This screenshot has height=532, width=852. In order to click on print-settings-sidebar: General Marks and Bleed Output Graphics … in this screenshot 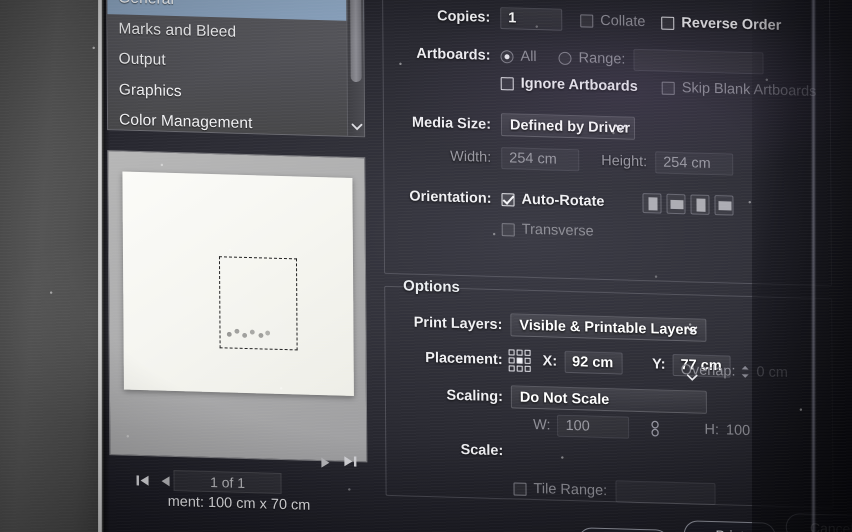, I will do `click(236, 69)`.